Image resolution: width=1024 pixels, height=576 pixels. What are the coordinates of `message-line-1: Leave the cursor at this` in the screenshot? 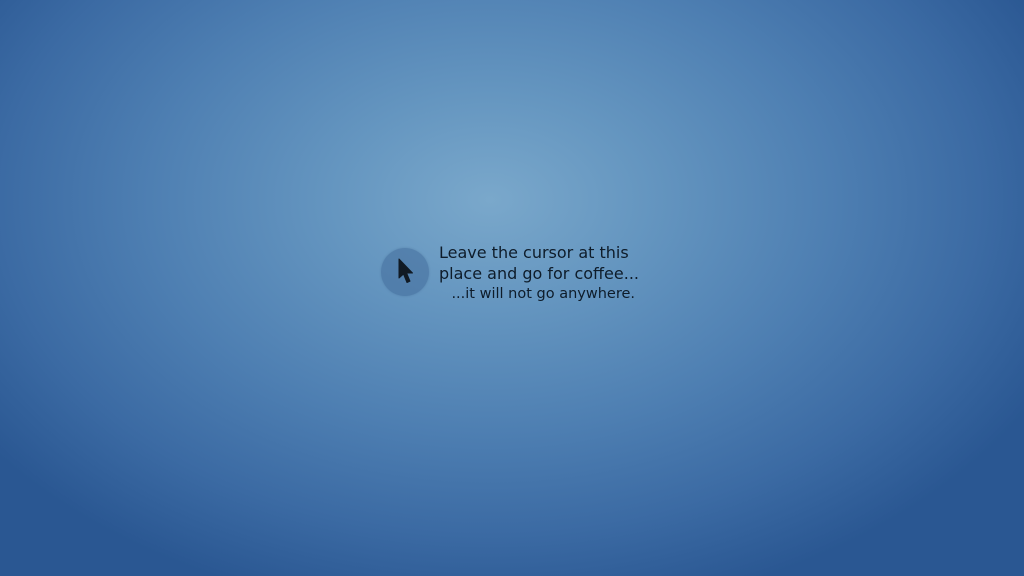 It's located at (534, 252).